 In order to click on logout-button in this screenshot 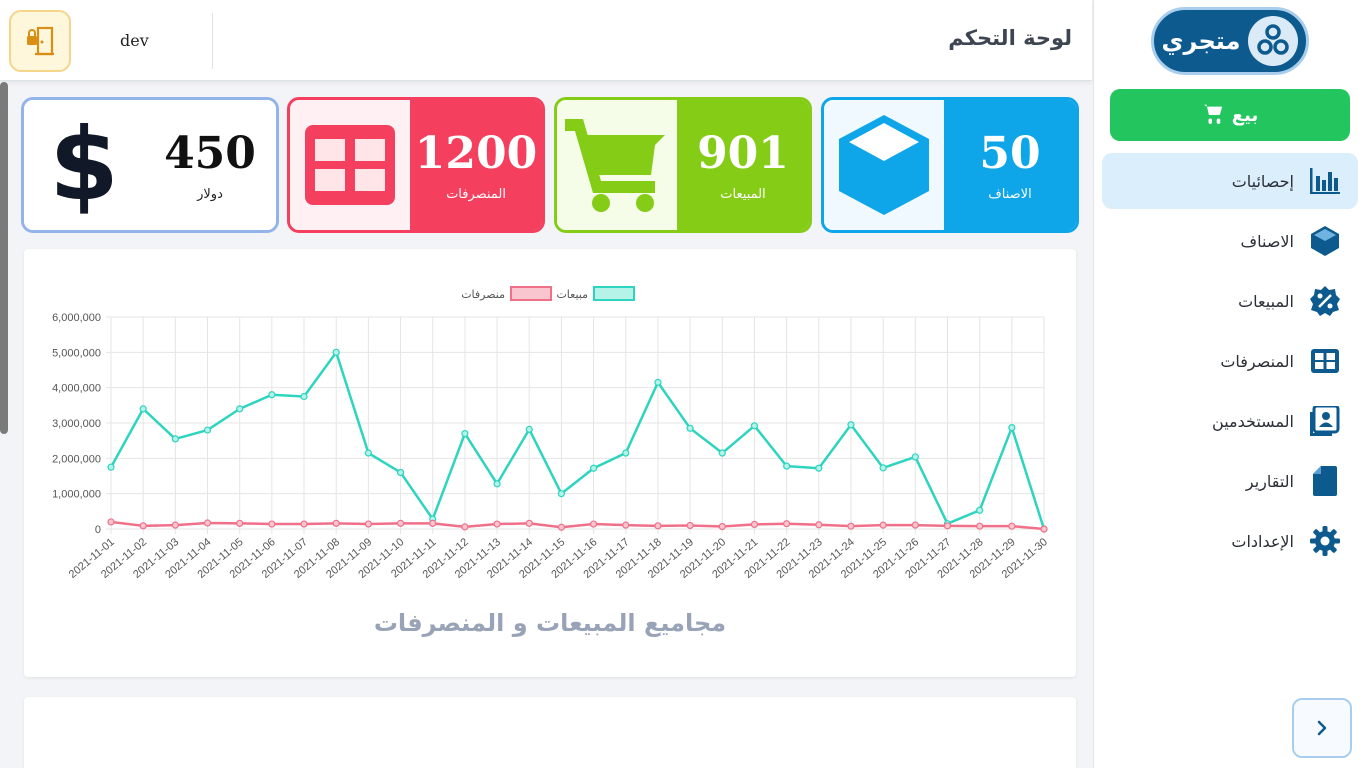, I will do `click(40, 41)`.